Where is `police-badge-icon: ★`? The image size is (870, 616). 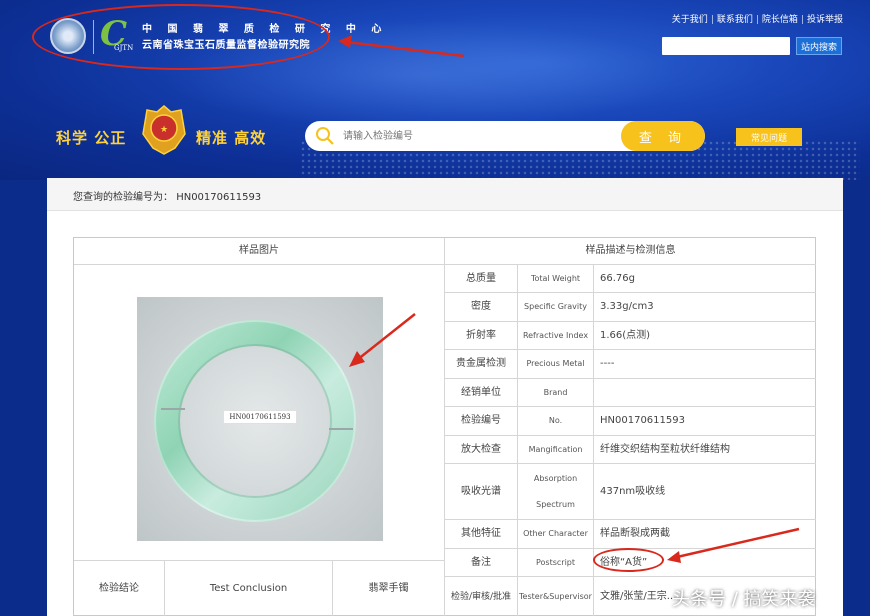
police-badge-icon: ★ is located at coordinates (164, 130).